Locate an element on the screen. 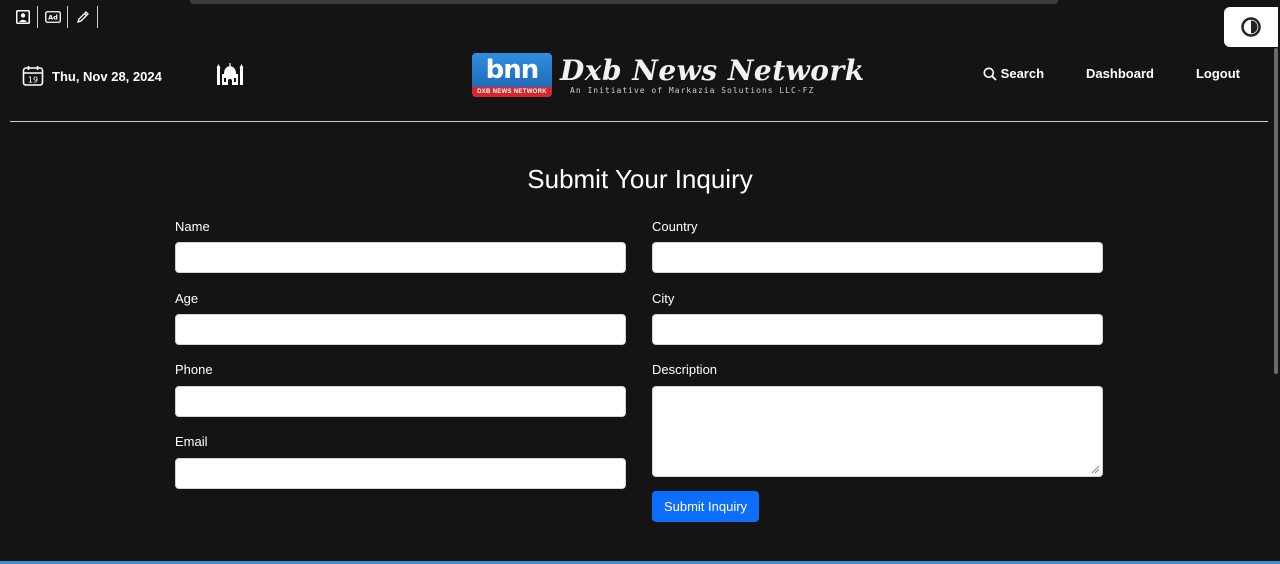 The image size is (1280, 564). search-link: Search is located at coordinates (1013, 73).